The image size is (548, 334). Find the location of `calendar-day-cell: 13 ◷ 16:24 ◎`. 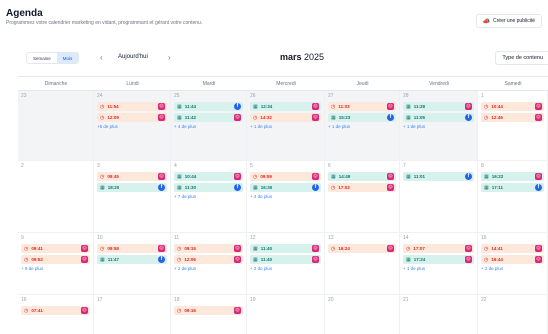

calendar-day-cell: 13 ◷ 16:24 ◎ is located at coordinates (362, 263).